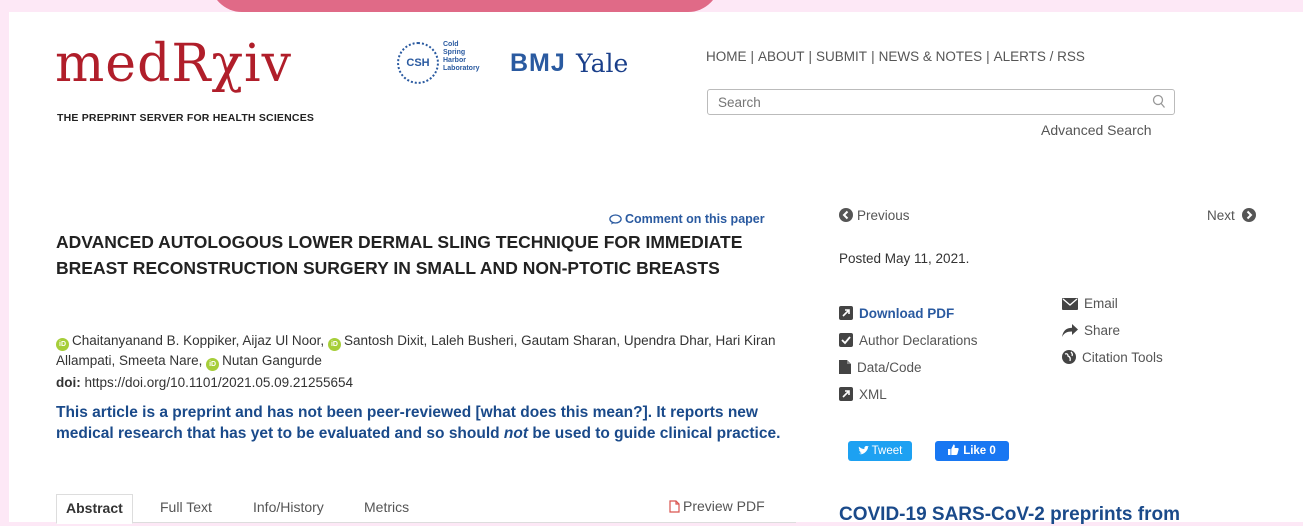 This screenshot has width=1303, height=526. What do you see at coordinates (186, 508) in the screenshot?
I see `tab-full-text: Full Text` at bounding box center [186, 508].